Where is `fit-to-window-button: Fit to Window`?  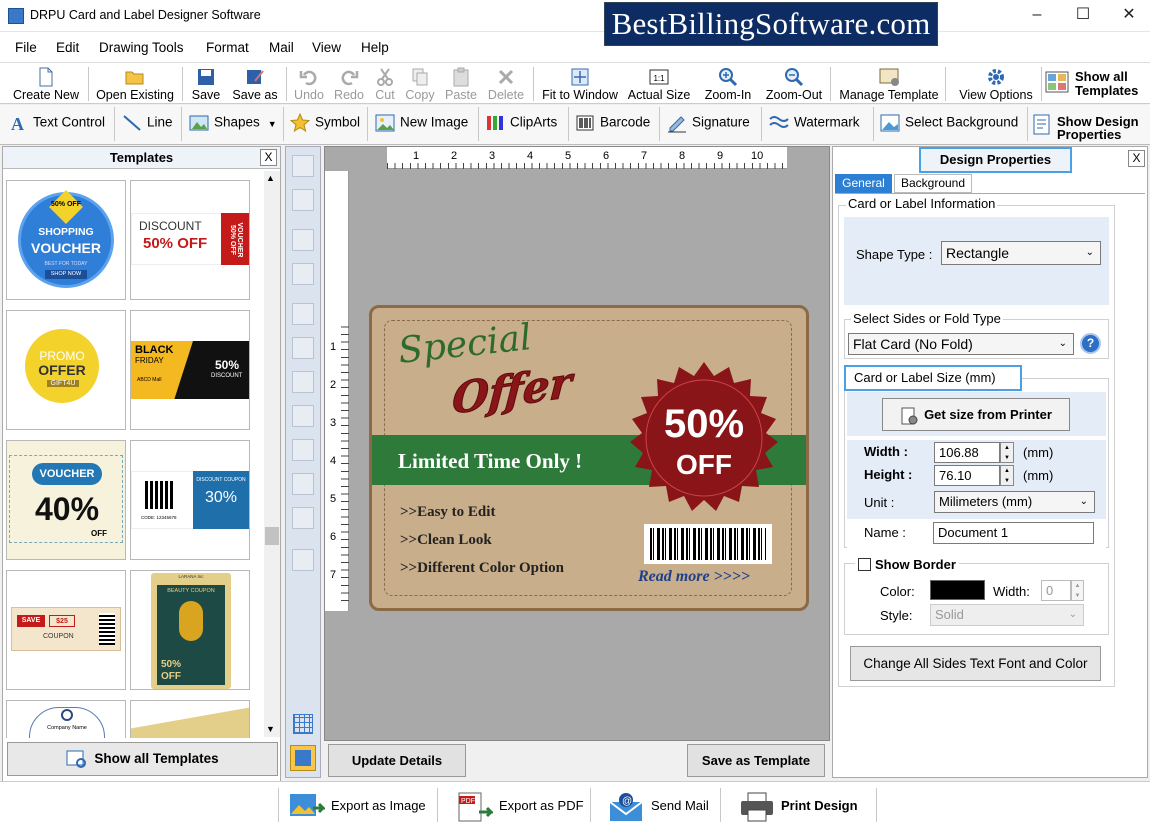 fit-to-window-button: Fit to Window is located at coordinates (580, 84).